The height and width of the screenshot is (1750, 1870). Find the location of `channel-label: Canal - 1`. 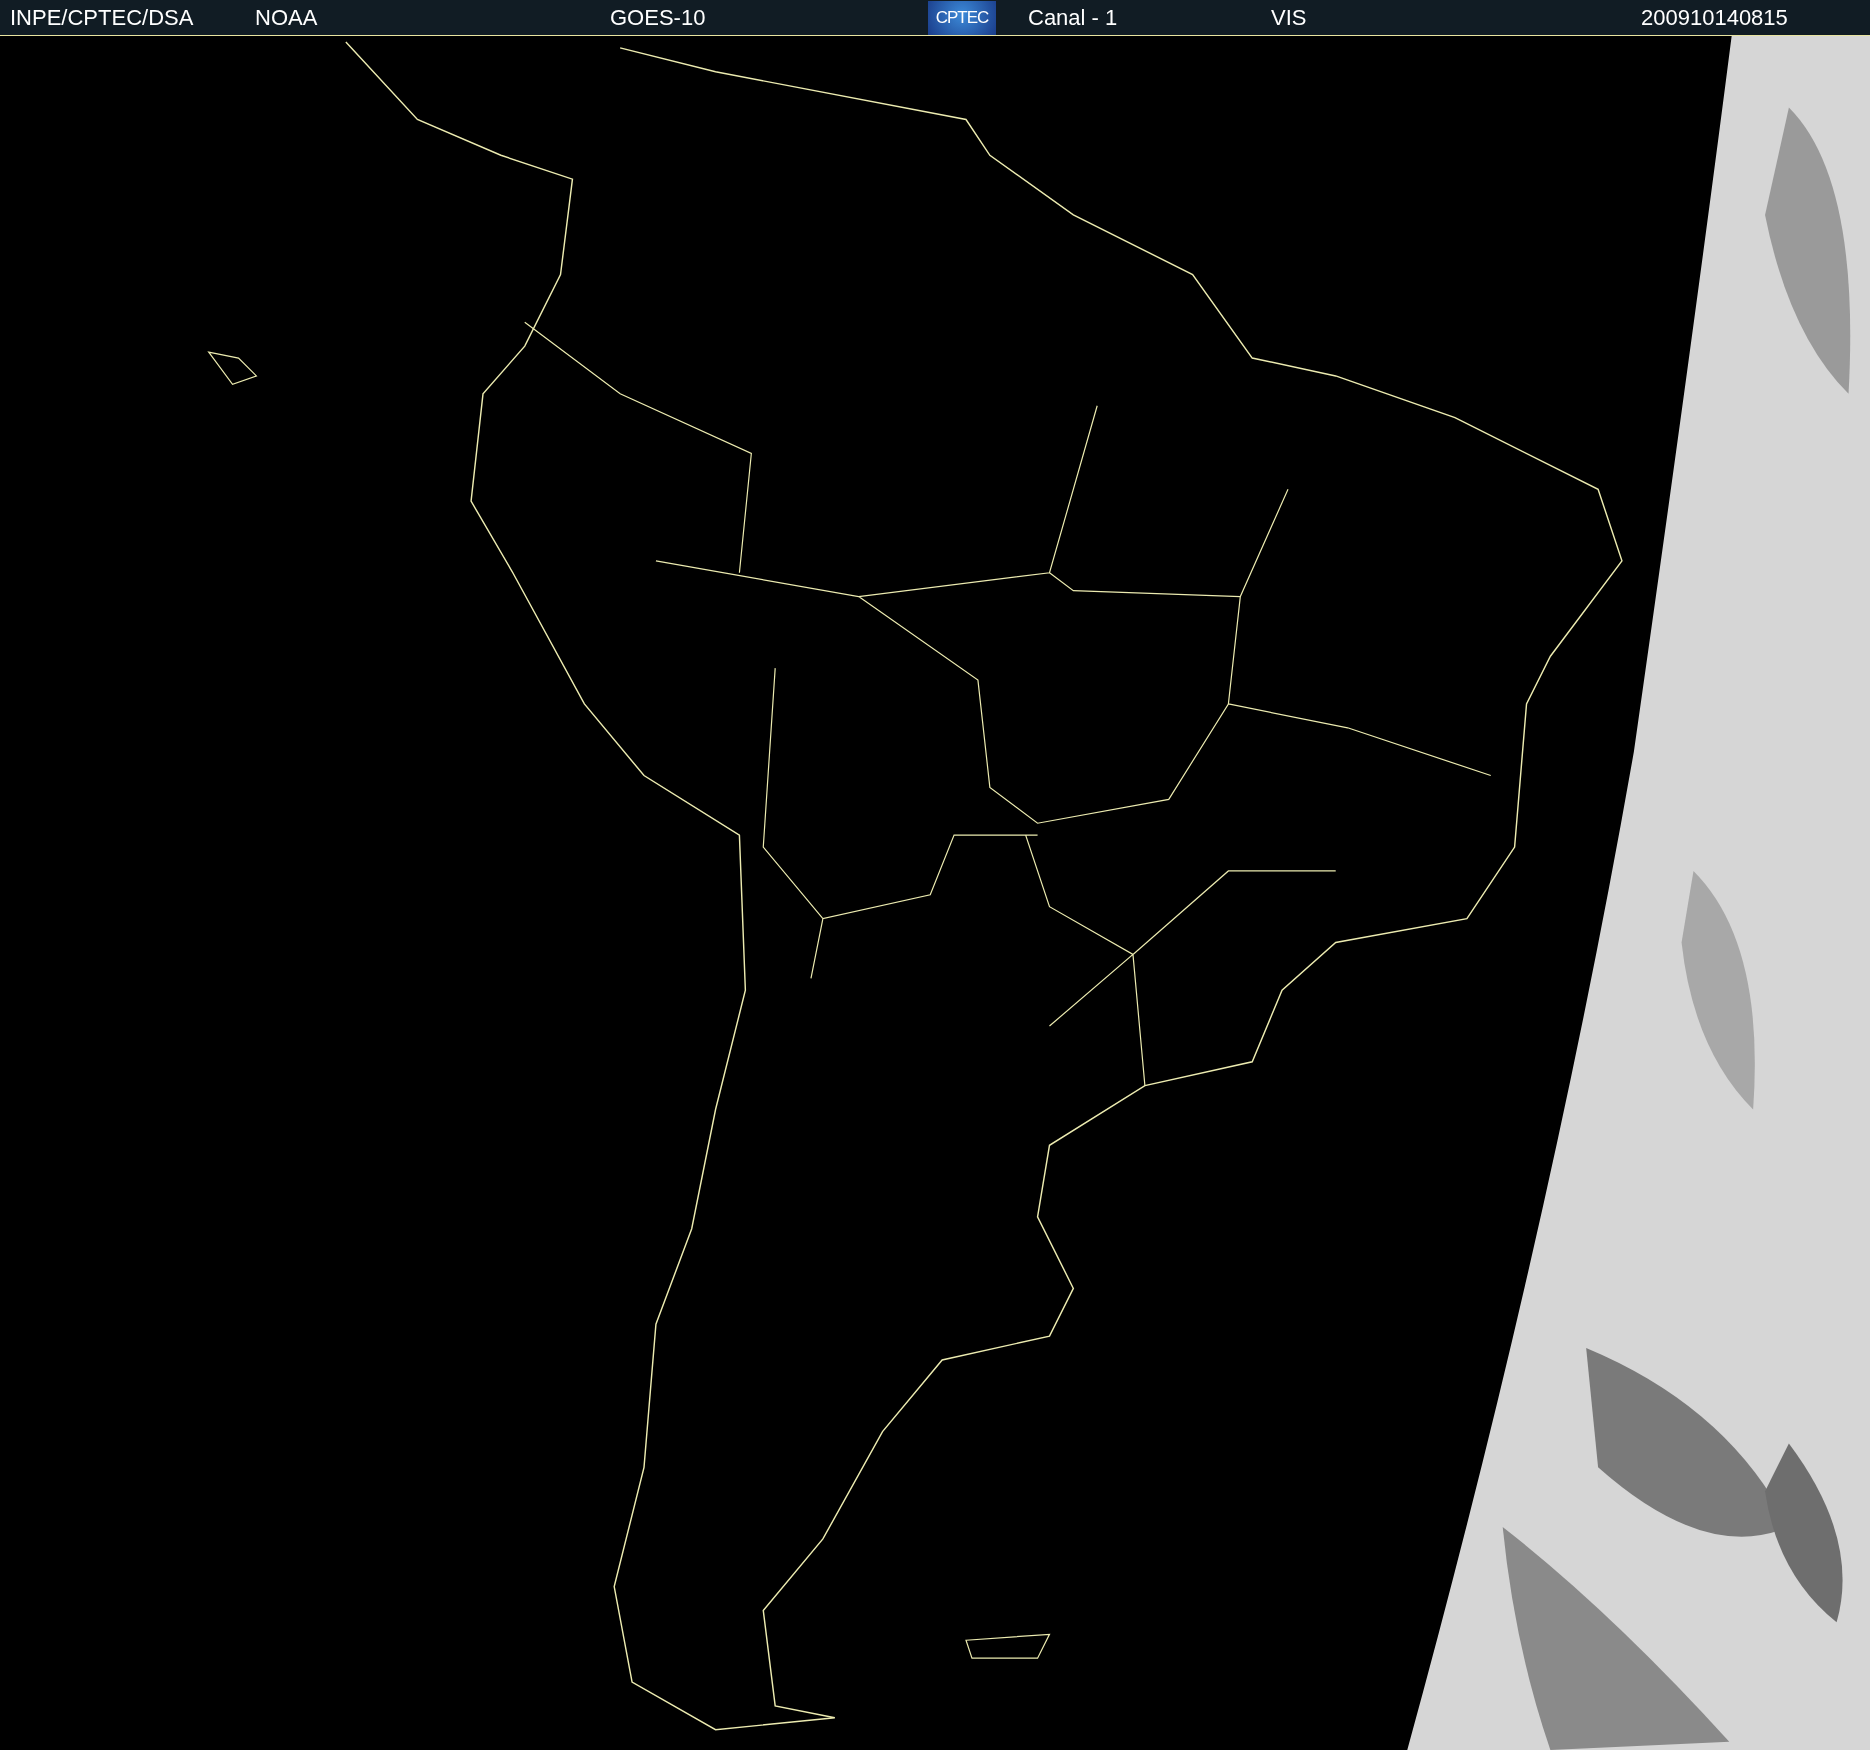

channel-label: Canal - 1 is located at coordinates (1073, 17).